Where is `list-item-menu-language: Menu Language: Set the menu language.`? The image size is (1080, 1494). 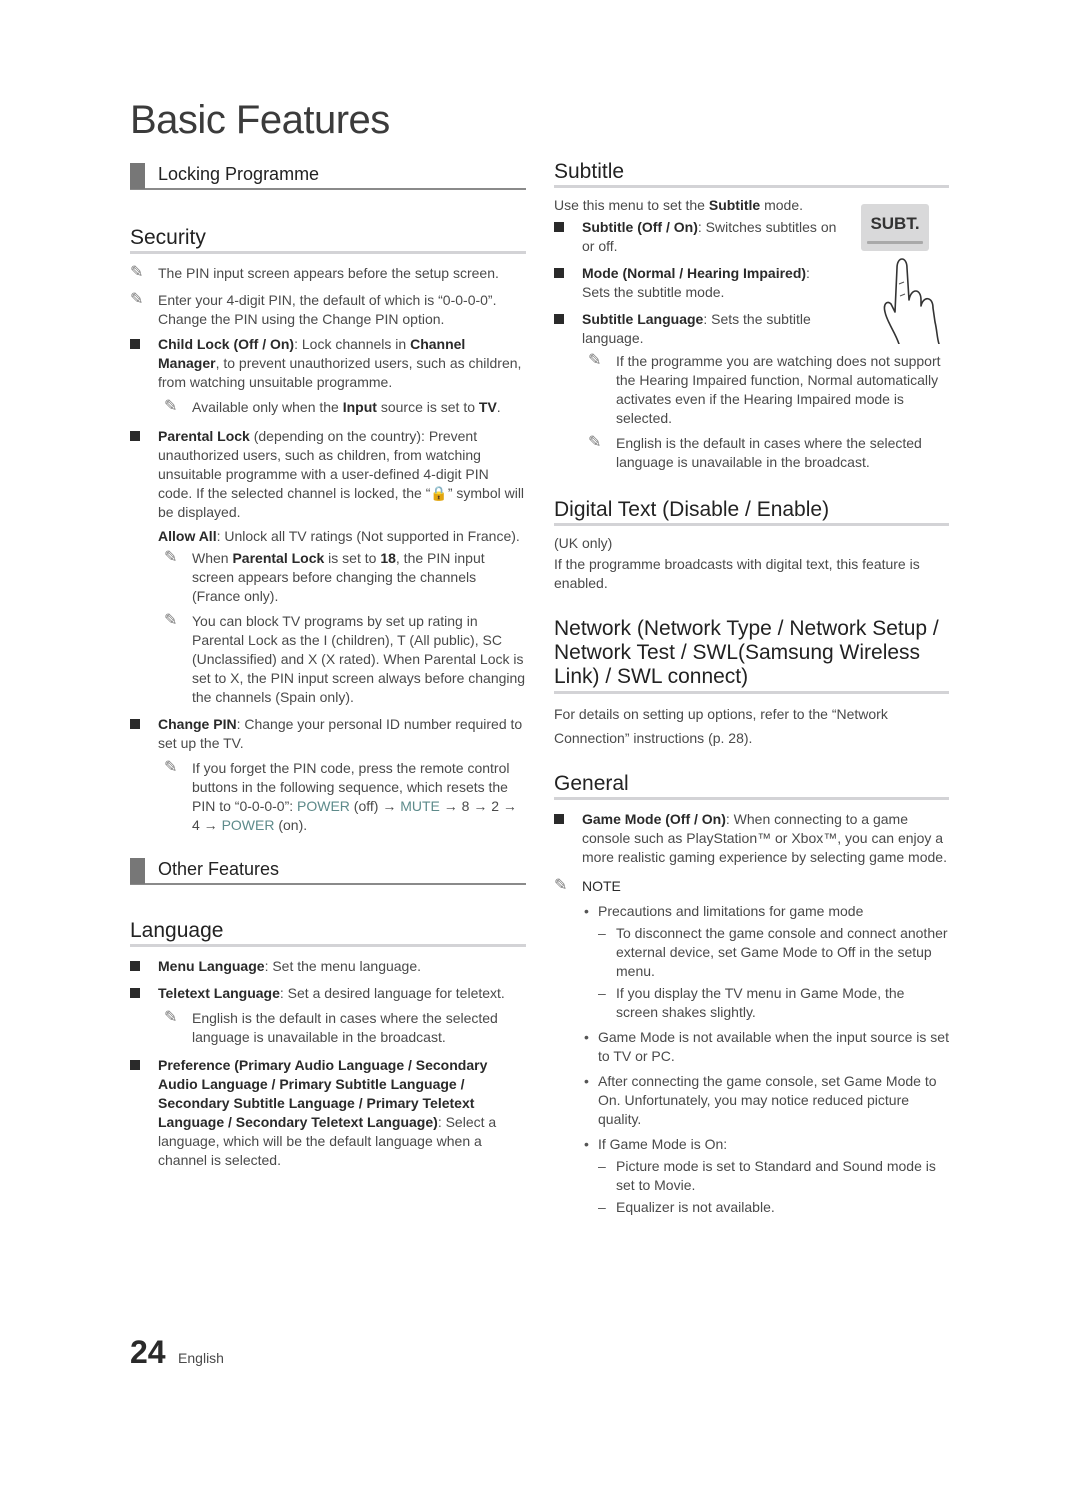
list-item-menu-language: Menu Language: Set the menu language. is located at coordinates (328, 966).